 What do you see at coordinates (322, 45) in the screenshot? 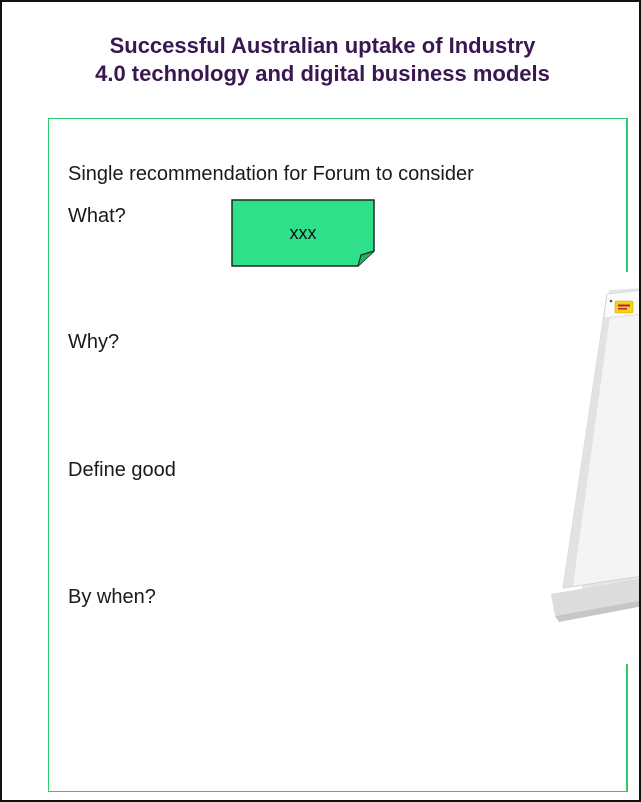
I see `slide-title-line-1: Successful Australian uptake of Industry` at bounding box center [322, 45].